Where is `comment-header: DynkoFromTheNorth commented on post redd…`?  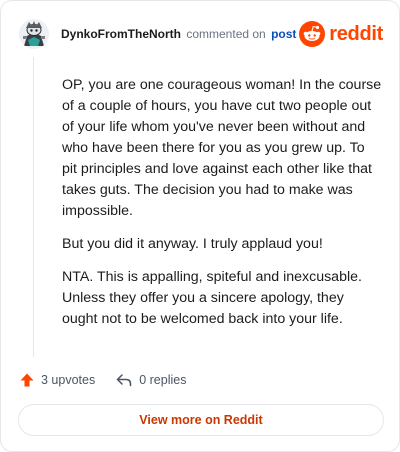
comment-header: DynkoFromTheNorth commented on post redd… is located at coordinates (201, 35).